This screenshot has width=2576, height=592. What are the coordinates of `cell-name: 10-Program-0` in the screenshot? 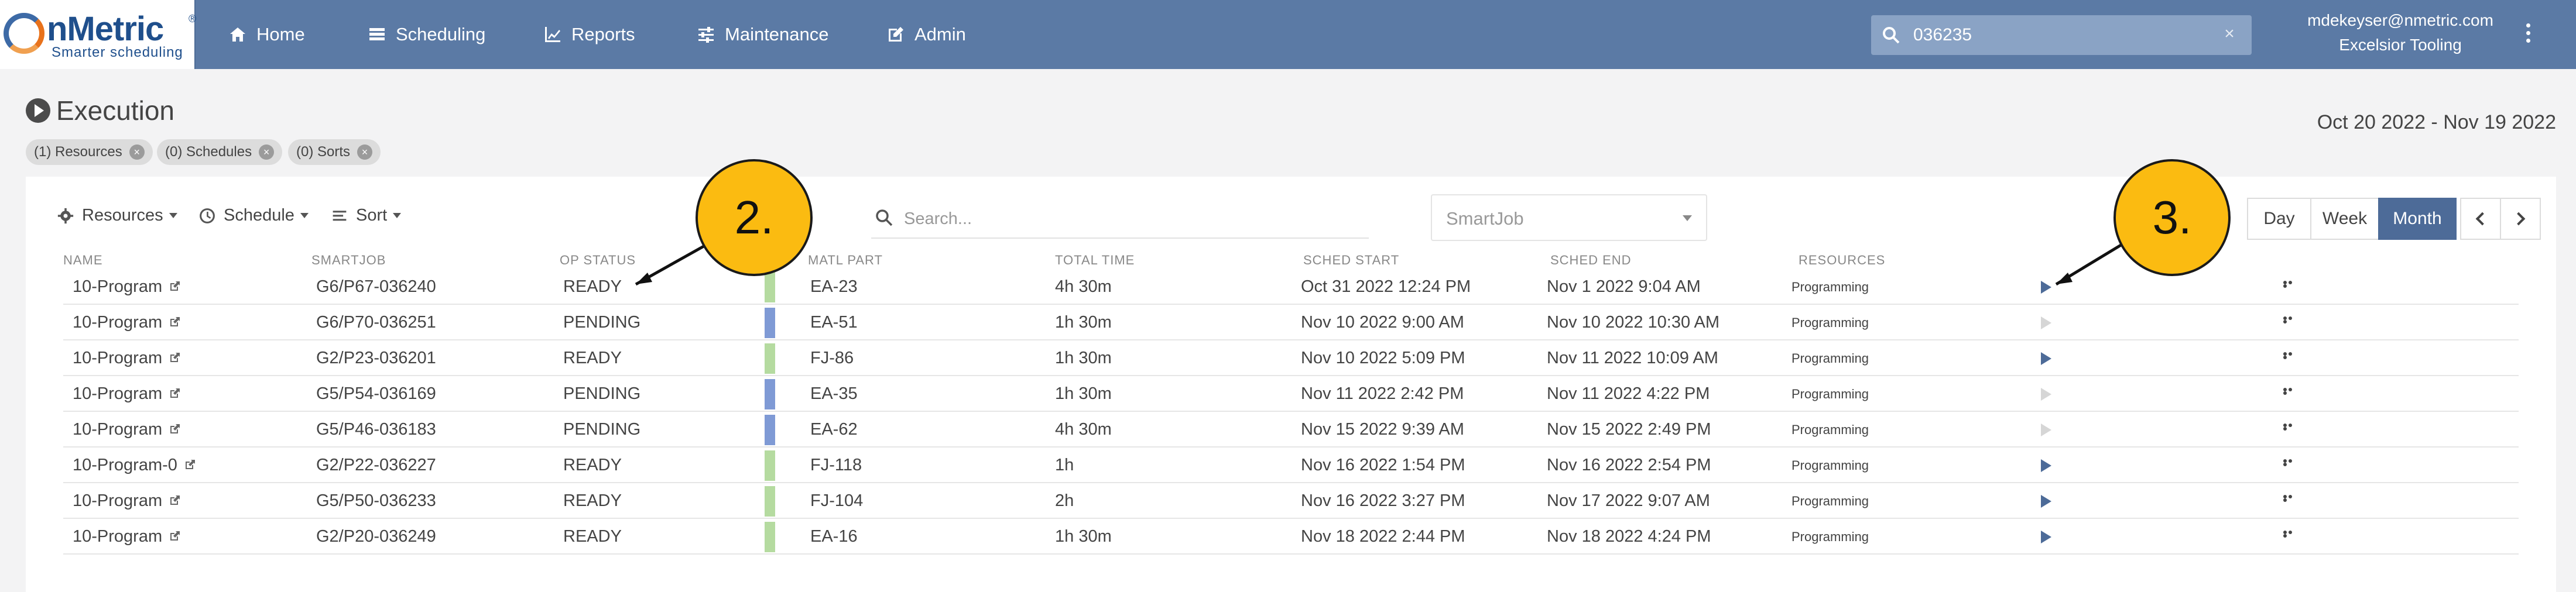 It's located at (134, 465).